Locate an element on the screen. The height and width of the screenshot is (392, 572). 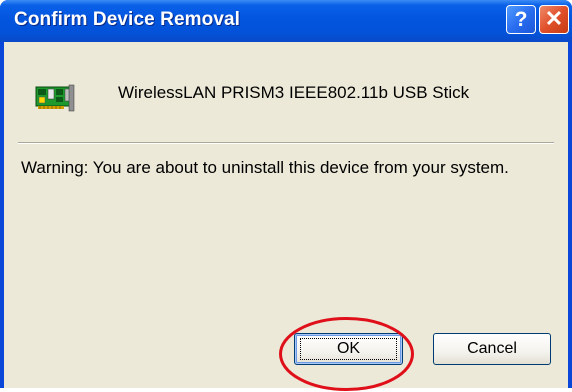
ok-button-label: OK is located at coordinates (348, 348).